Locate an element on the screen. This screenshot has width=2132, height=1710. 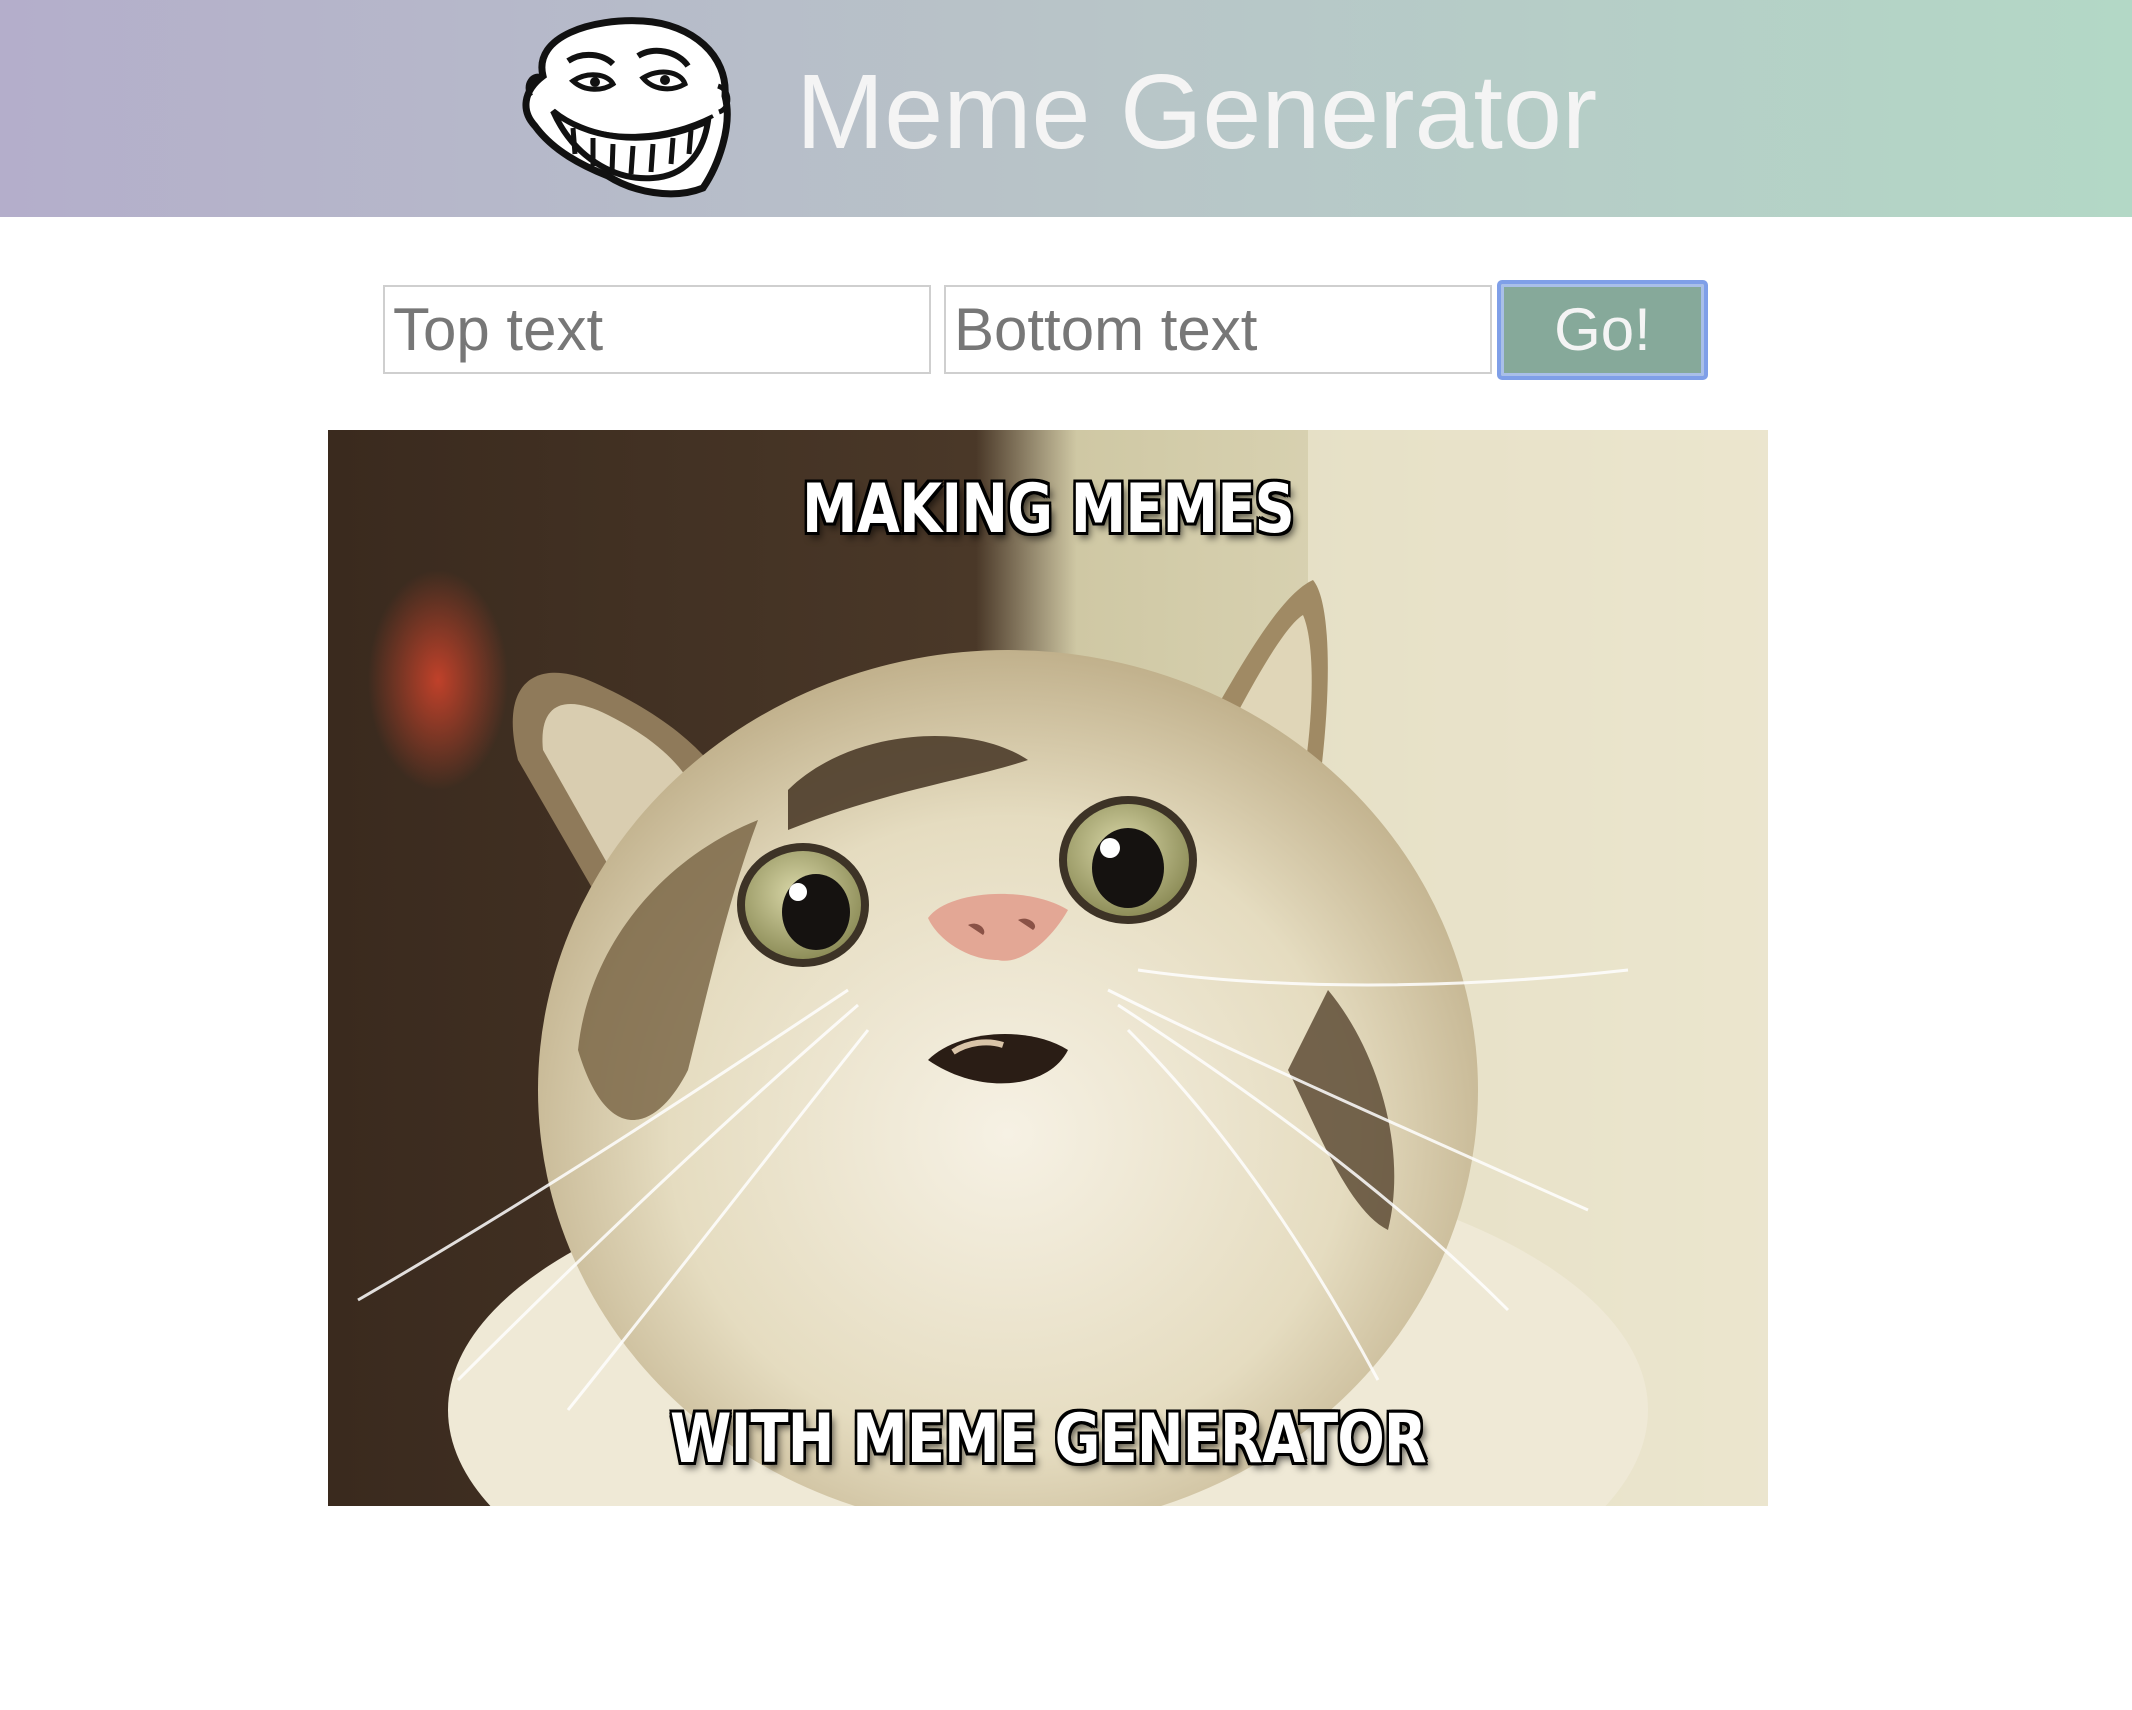
troll-face-icon is located at coordinates (626, 107).